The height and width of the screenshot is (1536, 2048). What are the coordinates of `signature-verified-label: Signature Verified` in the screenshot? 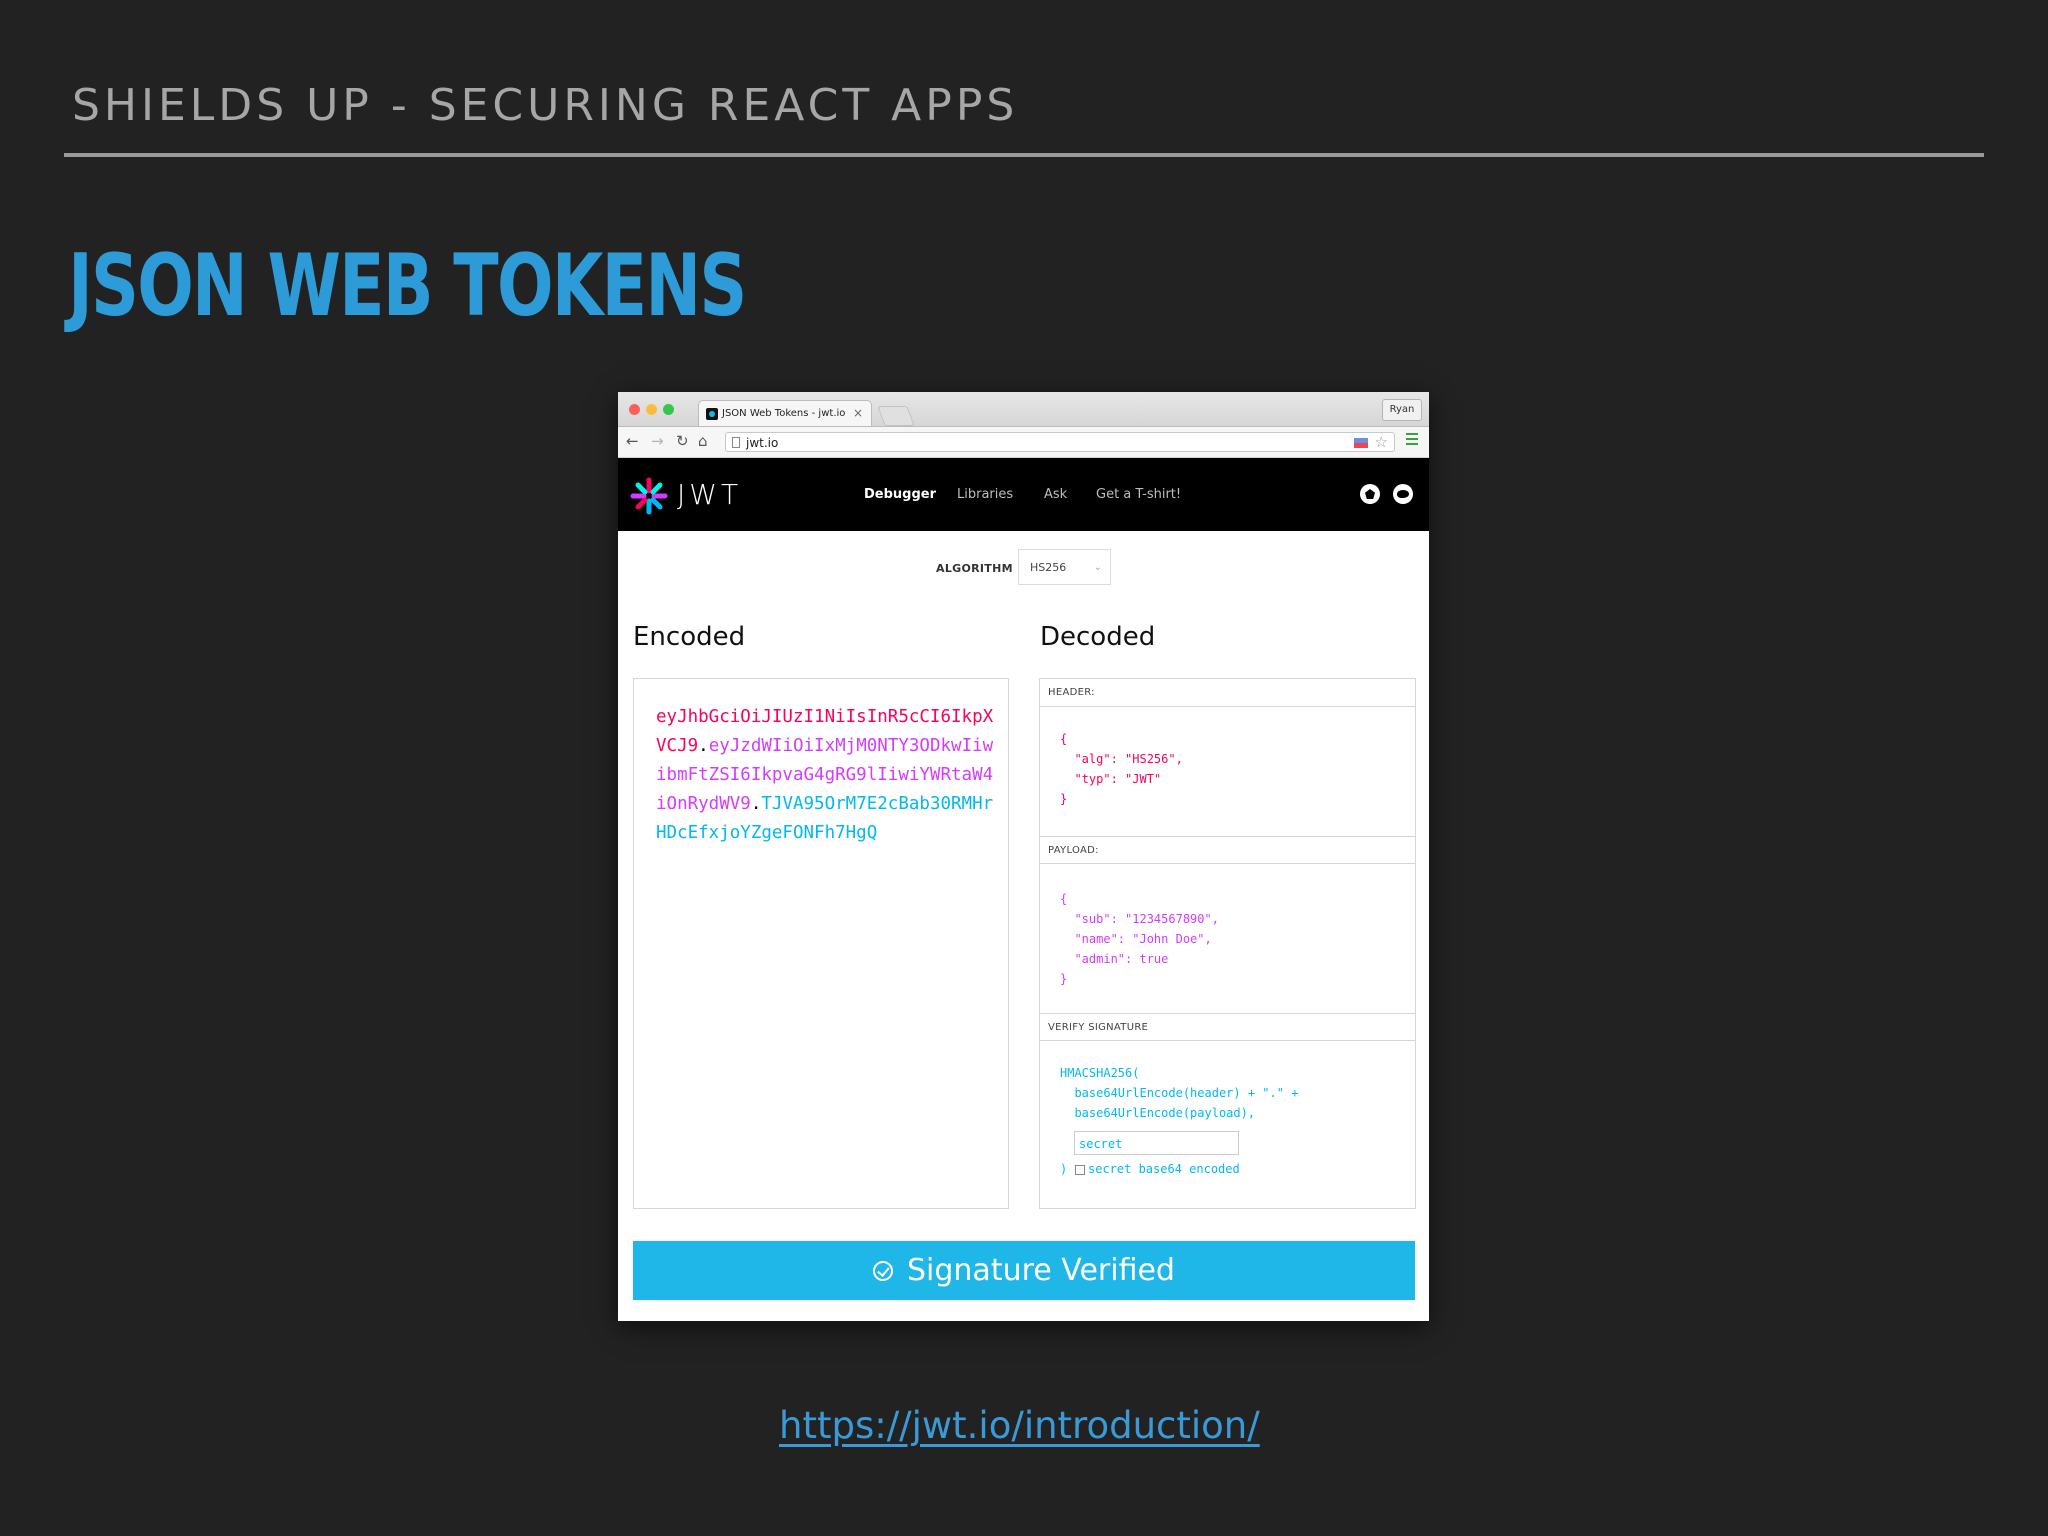 It's located at (1041, 1270).